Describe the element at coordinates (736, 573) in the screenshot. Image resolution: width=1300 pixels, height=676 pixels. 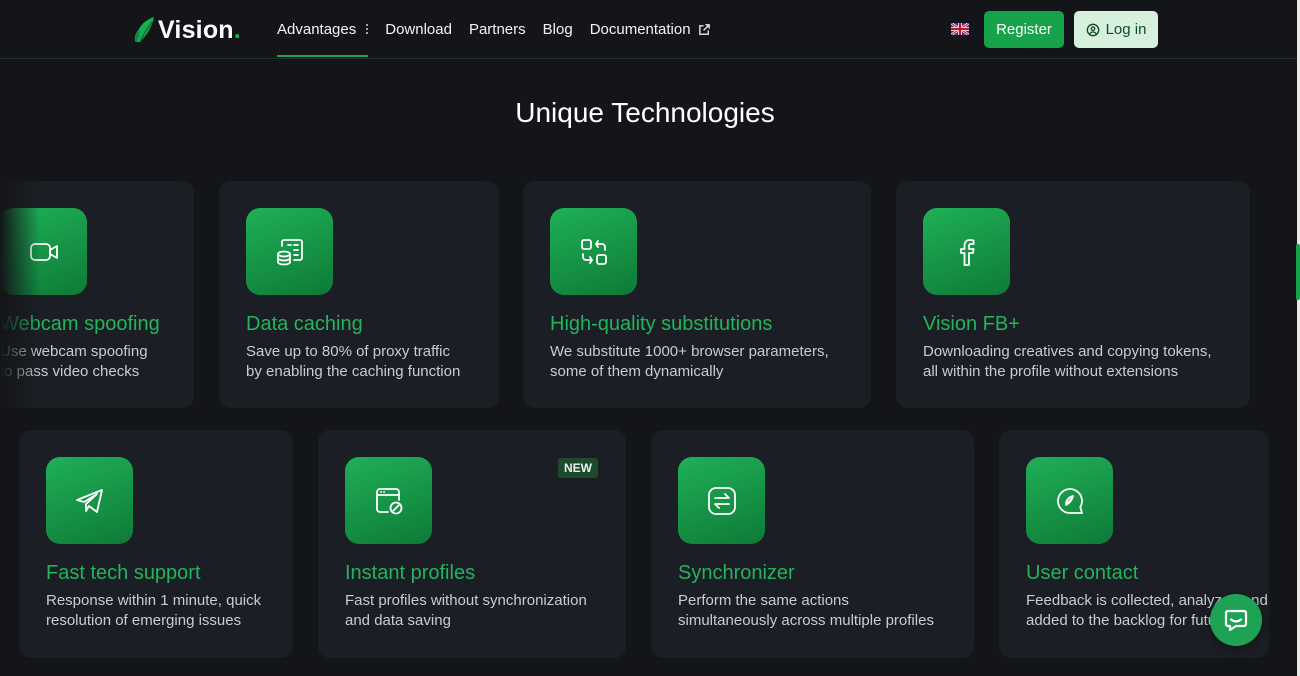
I see `card-title: Synchronizer` at that location.